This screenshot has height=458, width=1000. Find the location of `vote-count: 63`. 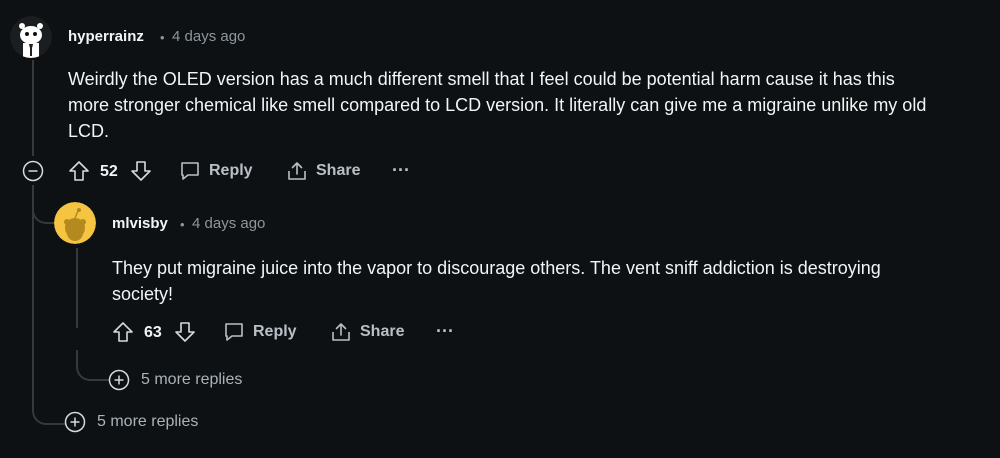

vote-count: 63 is located at coordinates (153, 332).